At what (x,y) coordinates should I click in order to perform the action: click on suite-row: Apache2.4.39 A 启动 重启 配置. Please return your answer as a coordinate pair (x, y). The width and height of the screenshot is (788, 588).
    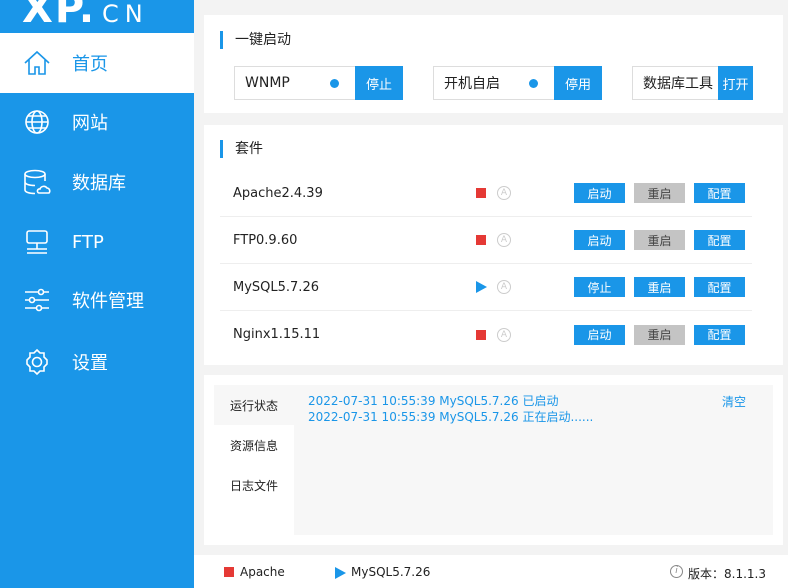
    Looking at the image, I should click on (486, 193).